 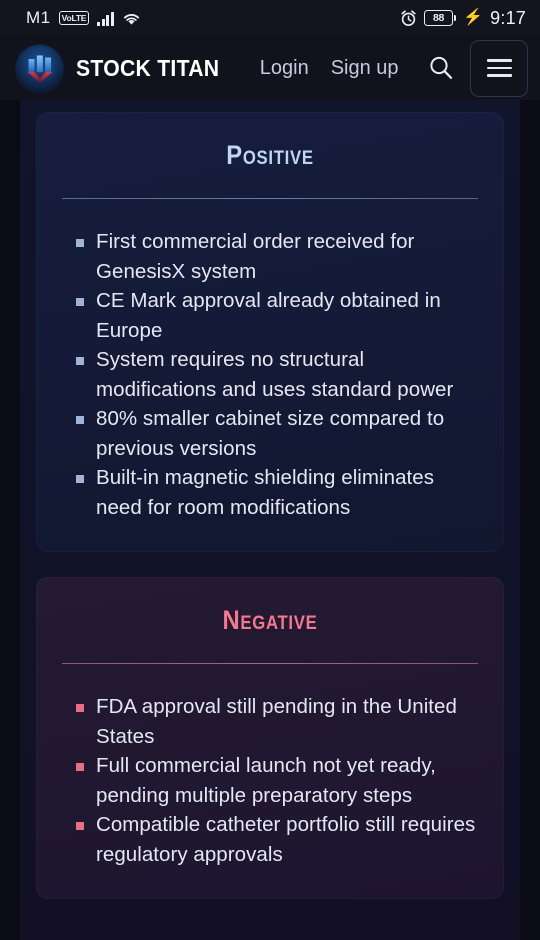 What do you see at coordinates (270, 198) in the screenshot?
I see `positive-card-divider` at bounding box center [270, 198].